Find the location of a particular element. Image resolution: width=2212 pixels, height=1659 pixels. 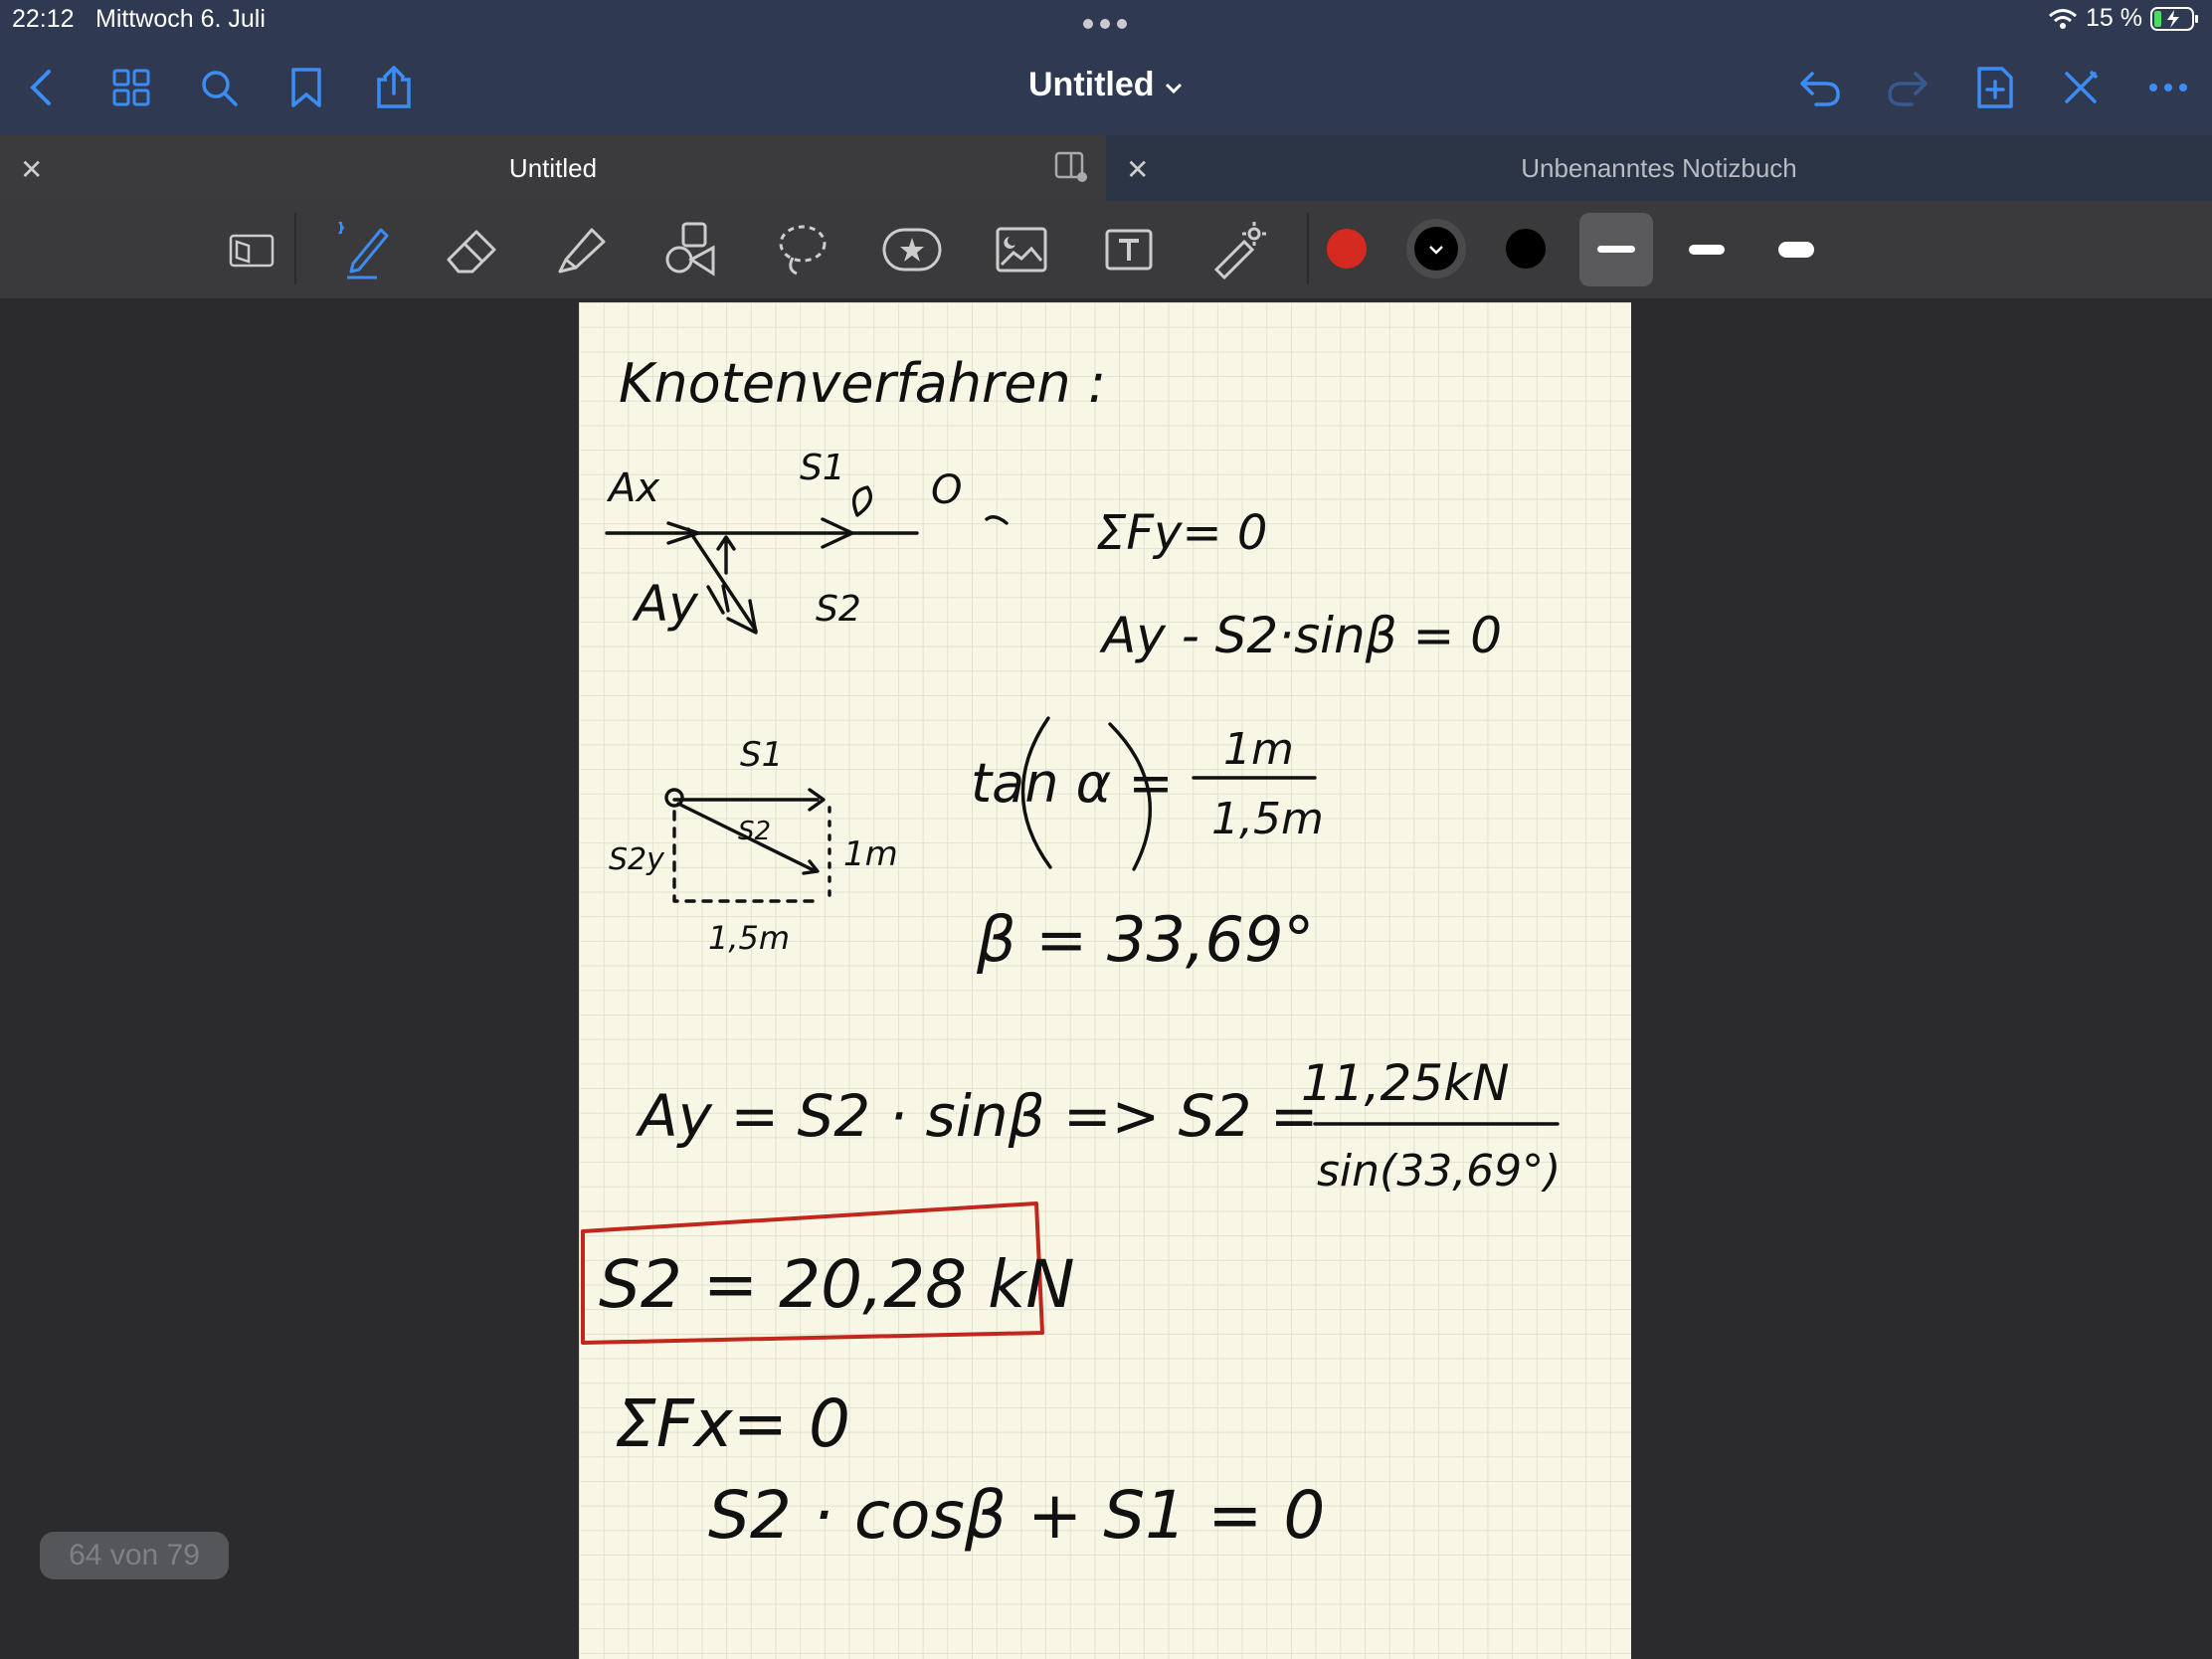

text-tool is located at coordinates (1129, 249).